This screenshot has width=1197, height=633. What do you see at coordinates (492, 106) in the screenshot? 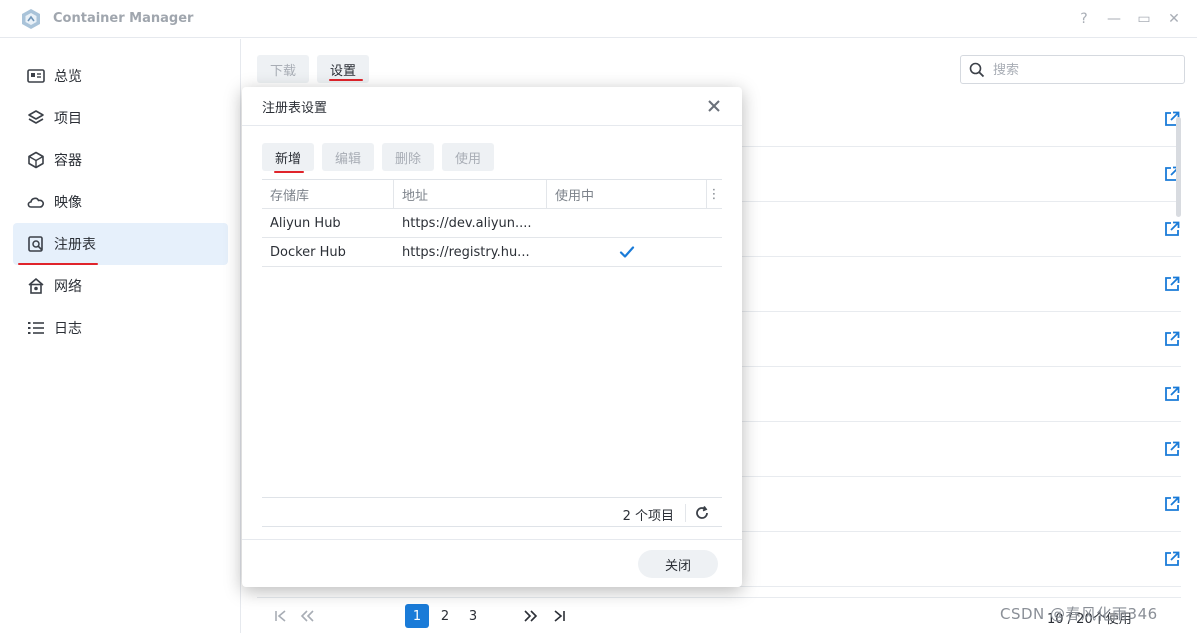
I see `dialog-header: 注册表设置` at bounding box center [492, 106].